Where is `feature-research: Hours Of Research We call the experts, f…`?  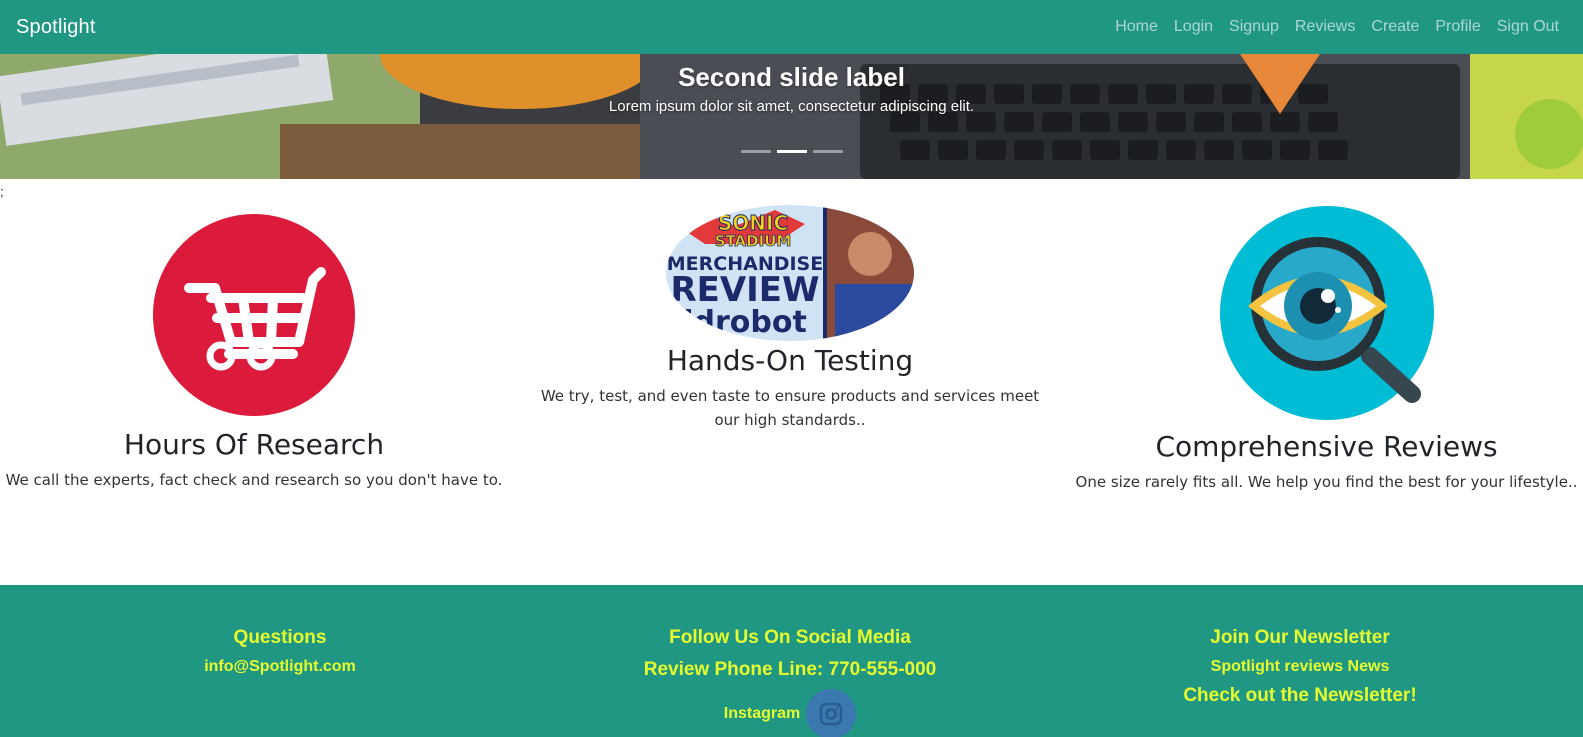 feature-research: Hours Of Research We call the experts, f… is located at coordinates (254, 353).